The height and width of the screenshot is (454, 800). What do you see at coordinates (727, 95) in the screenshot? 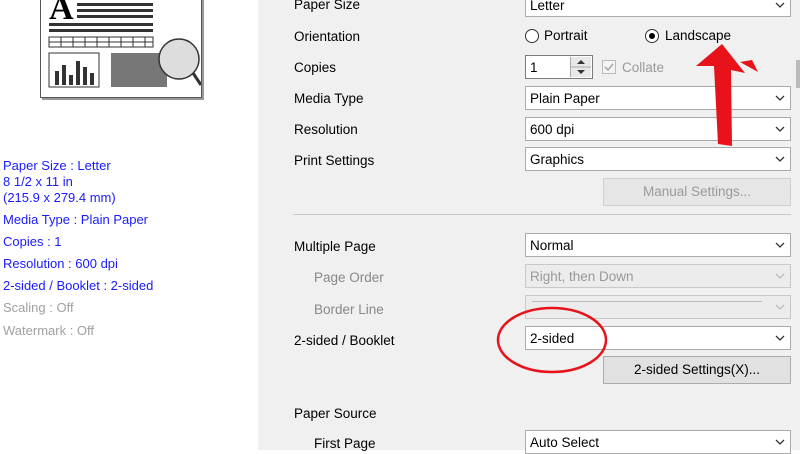
I see `red-arrow-icon` at bounding box center [727, 95].